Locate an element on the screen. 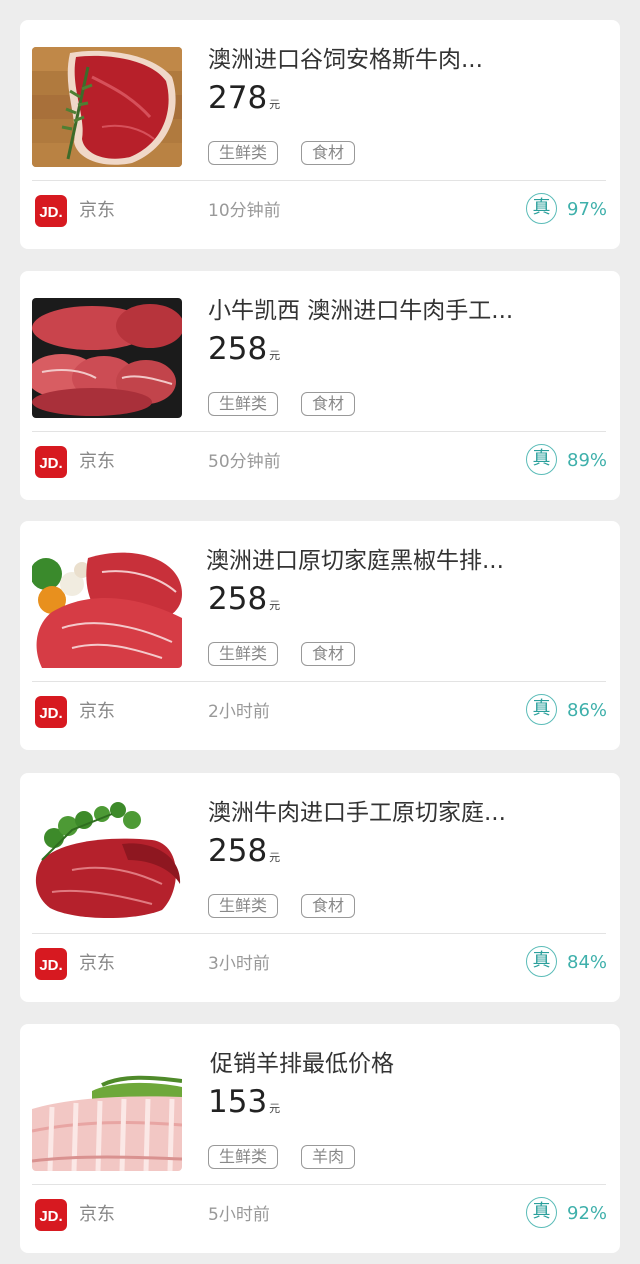  card-footer: JD. 京东 5小时前 真 92% is located at coordinates (320, 1219).